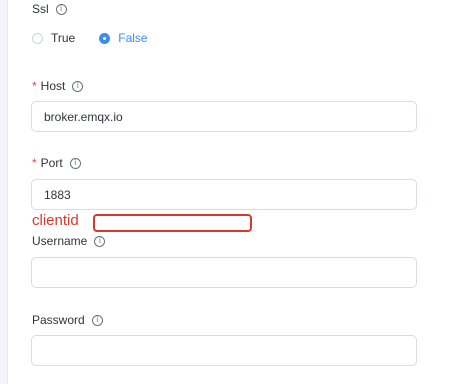 This screenshot has width=474, height=384. I want to click on ssl-label-row: Ssl i, so click(49, 9).